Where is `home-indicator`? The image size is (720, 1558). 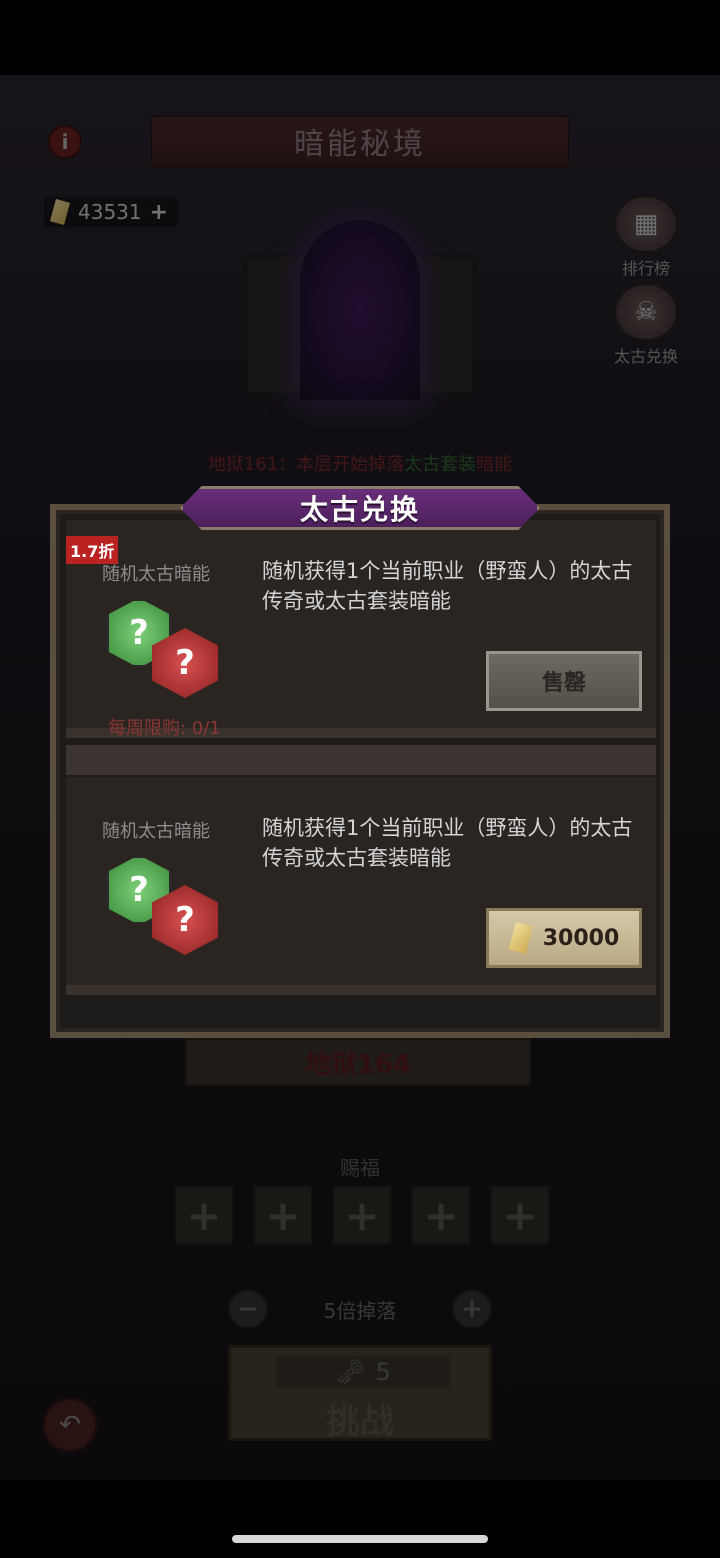
home-indicator is located at coordinates (360, 1539).